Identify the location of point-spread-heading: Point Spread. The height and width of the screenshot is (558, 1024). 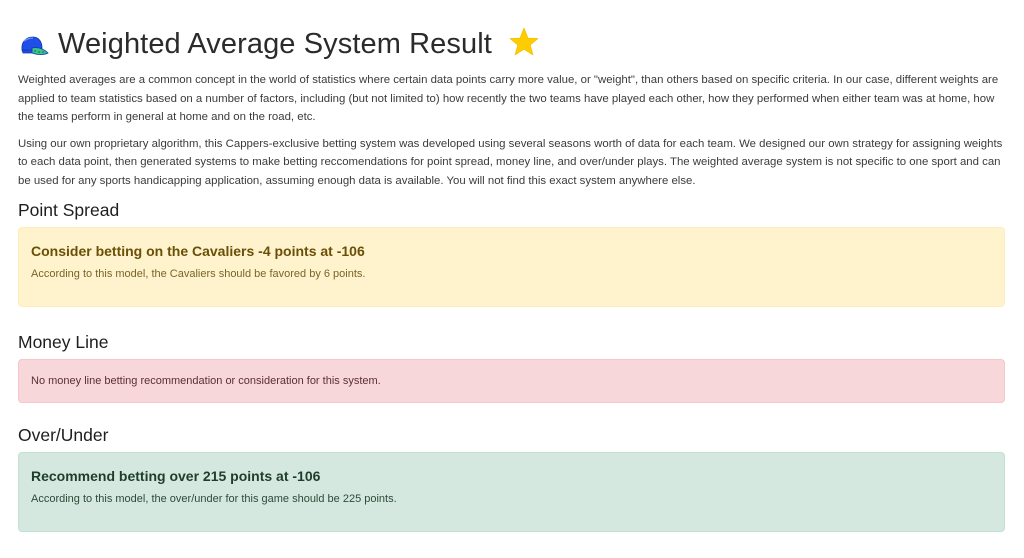
(69, 209).